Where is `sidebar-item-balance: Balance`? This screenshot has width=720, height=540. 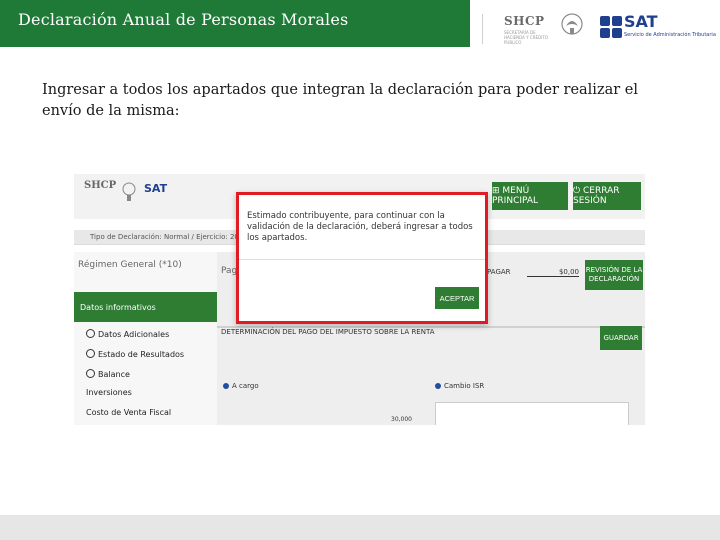 sidebar-item-balance: Balance is located at coordinates (108, 373).